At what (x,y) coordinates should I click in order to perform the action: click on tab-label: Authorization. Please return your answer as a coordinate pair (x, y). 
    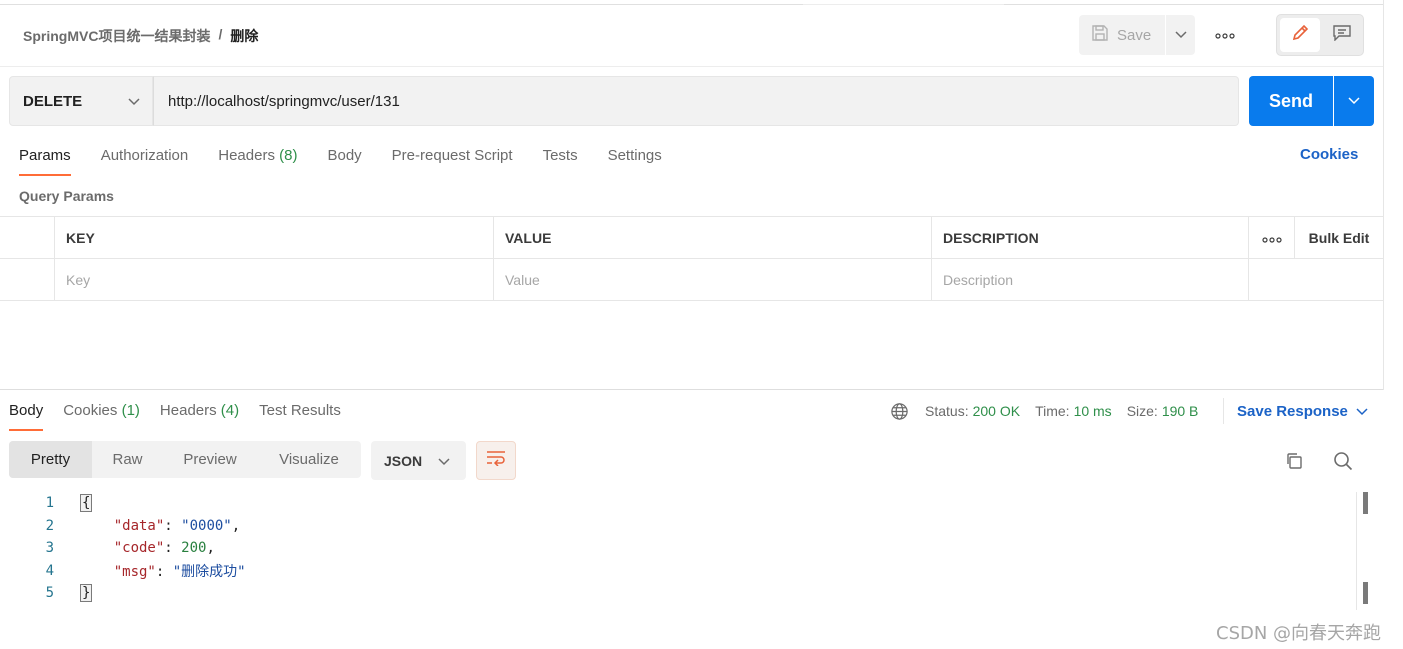
    Looking at the image, I should click on (144, 155).